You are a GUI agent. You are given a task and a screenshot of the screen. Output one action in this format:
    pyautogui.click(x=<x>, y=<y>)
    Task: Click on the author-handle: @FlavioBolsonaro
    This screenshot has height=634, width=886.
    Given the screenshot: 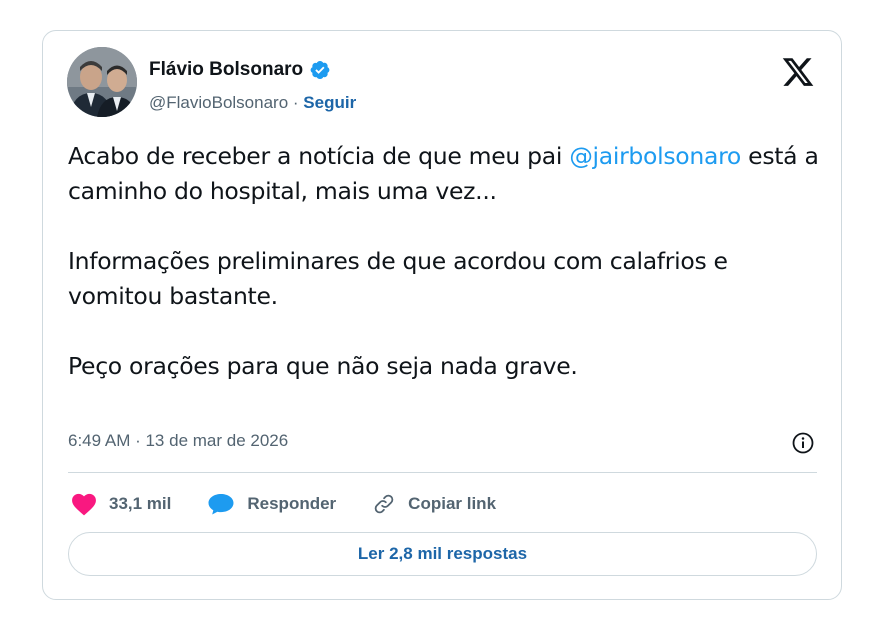 What is the action you would take?
    pyautogui.click(x=218, y=102)
    